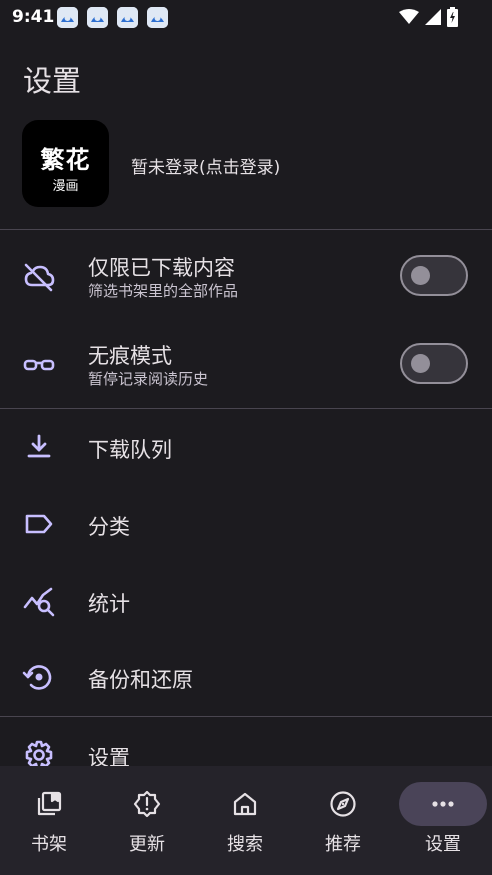 The image size is (492, 875). What do you see at coordinates (39, 365) in the screenshot?
I see `glasses-icon` at bounding box center [39, 365].